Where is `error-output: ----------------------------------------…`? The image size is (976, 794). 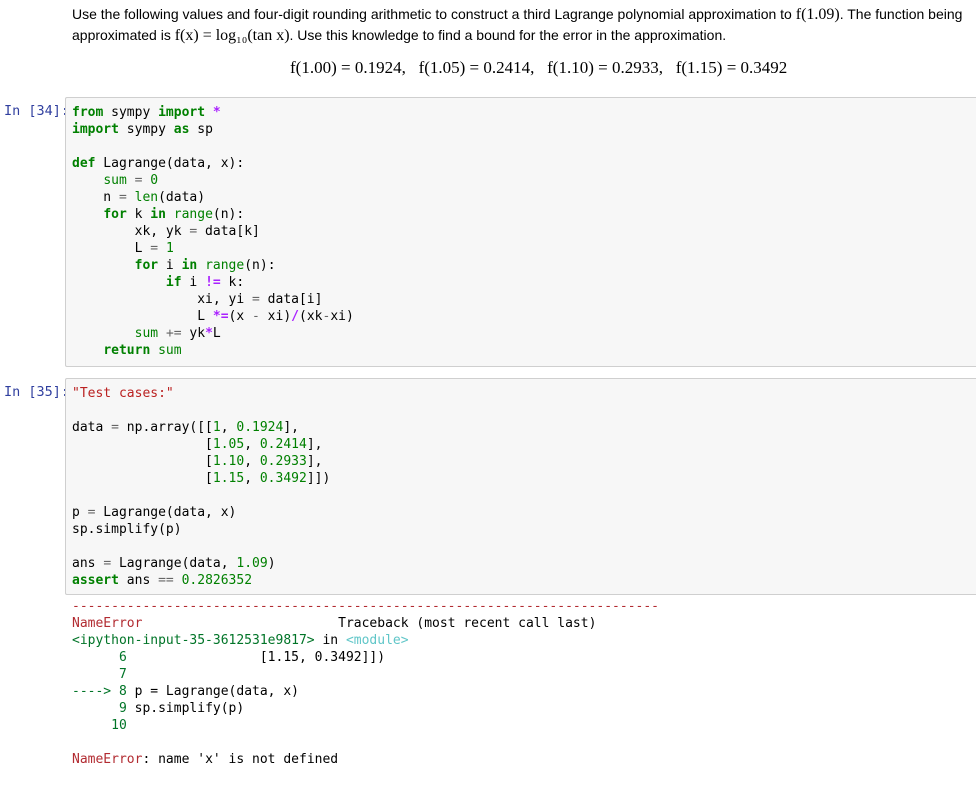 error-output: ----------------------------------------… is located at coordinates (365, 683).